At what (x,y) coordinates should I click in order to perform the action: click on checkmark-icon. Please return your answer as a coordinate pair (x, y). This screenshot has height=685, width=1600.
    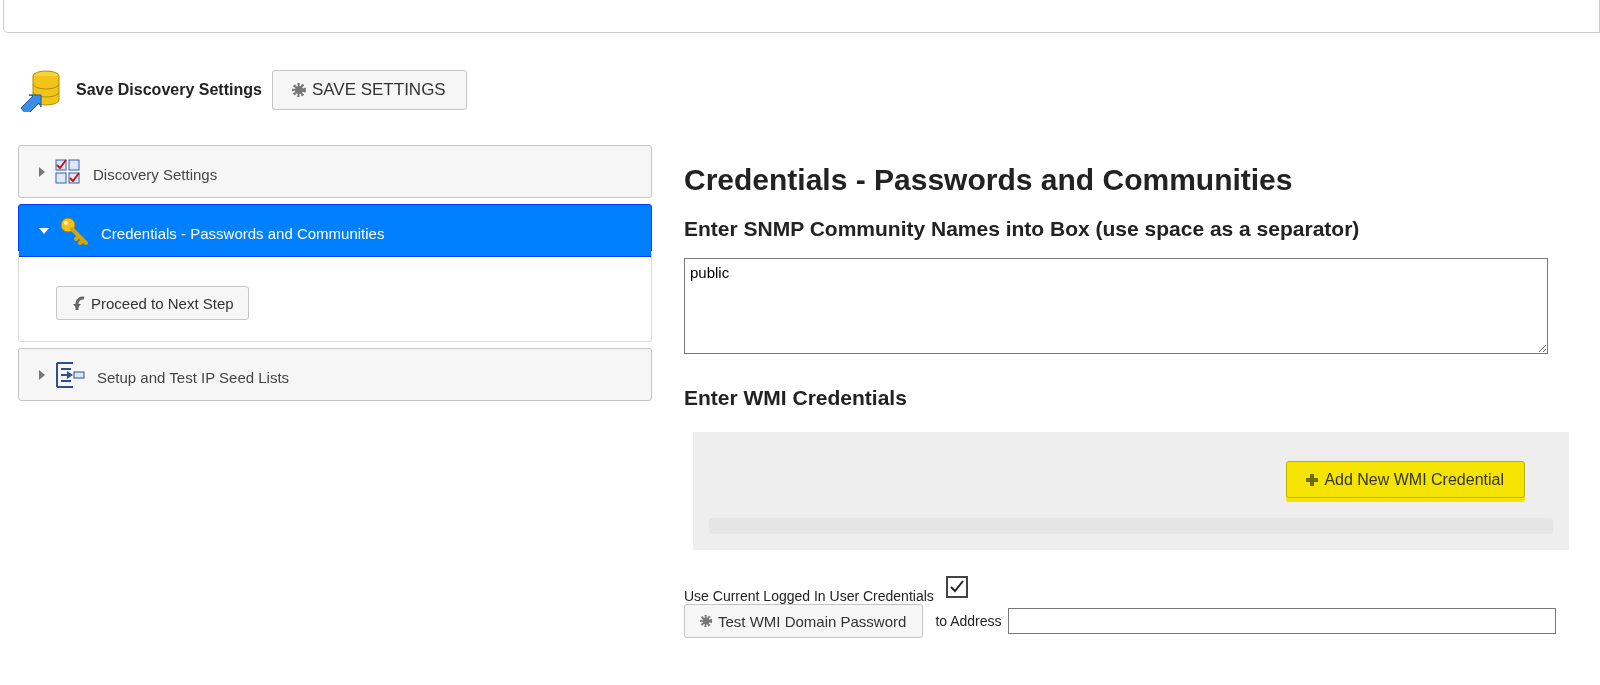
    Looking at the image, I should click on (956, 587).